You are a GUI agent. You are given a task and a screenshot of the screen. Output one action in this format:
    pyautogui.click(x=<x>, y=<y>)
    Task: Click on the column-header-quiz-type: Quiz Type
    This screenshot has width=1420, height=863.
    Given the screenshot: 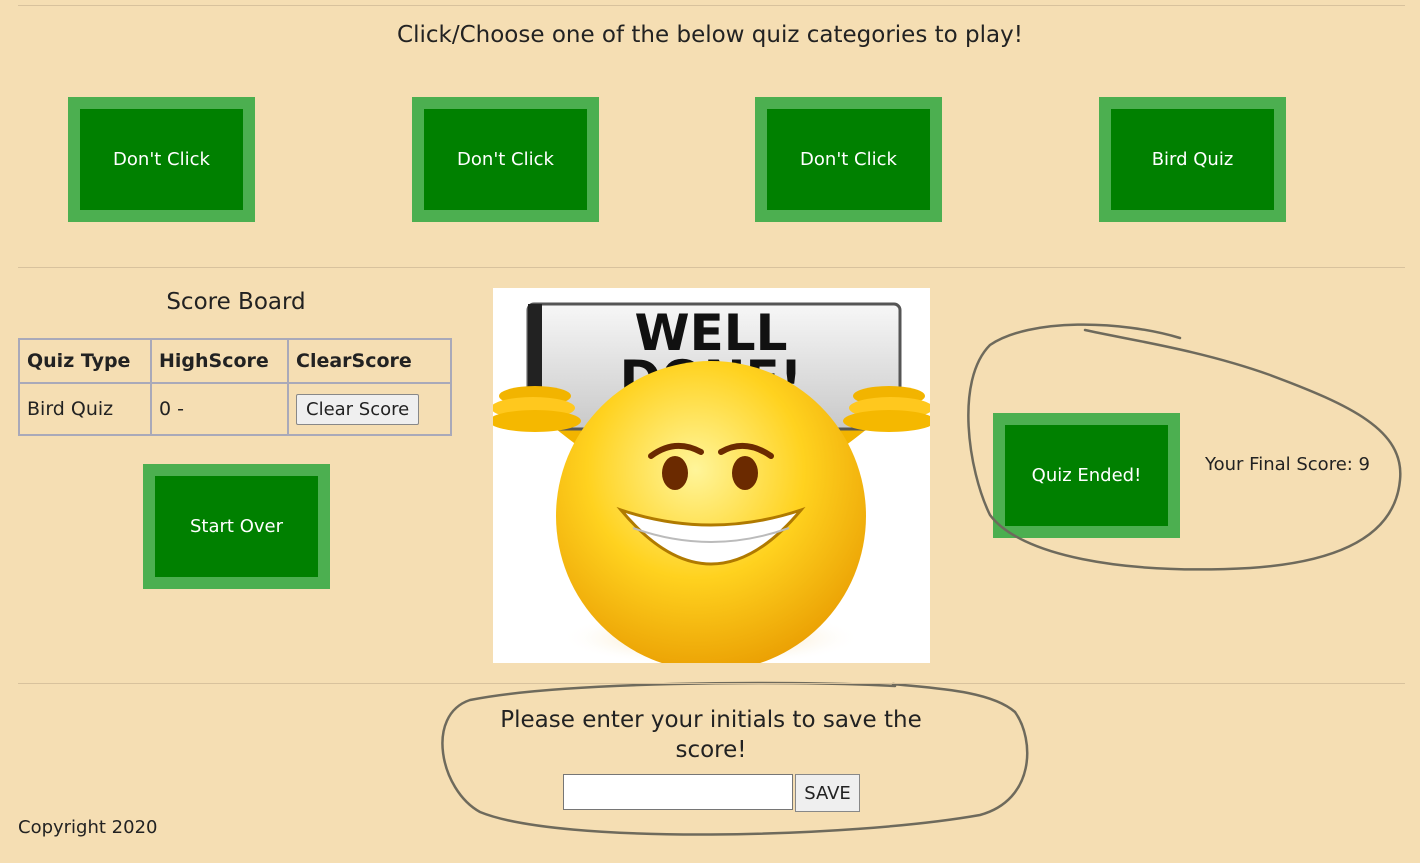 What is the action you would take?
    pyautogui.click(x=85, y=361)
    